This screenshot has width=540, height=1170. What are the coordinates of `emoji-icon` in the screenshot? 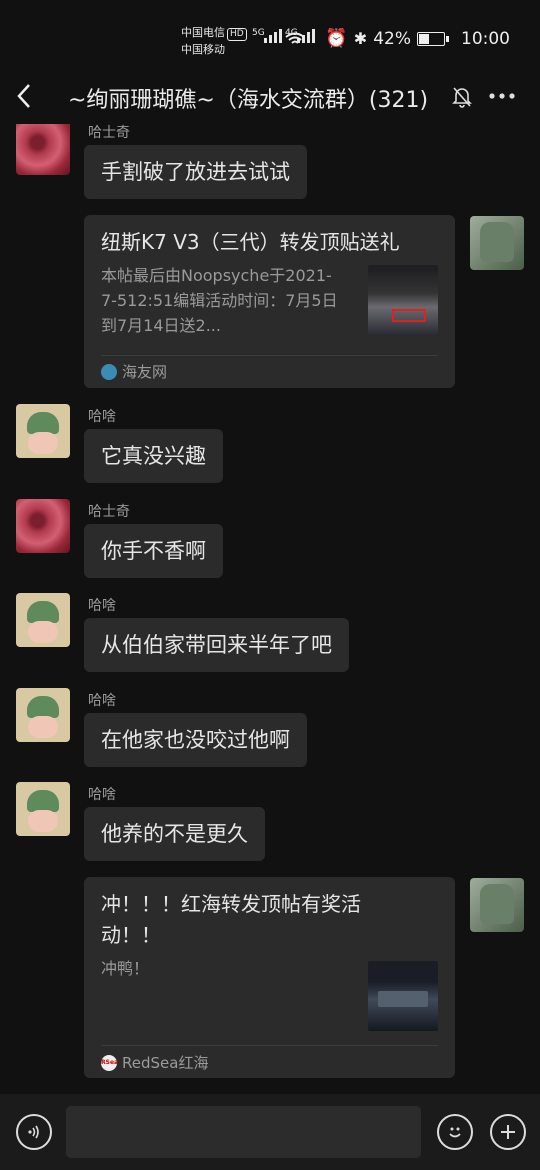 It's located at (455, 1132).